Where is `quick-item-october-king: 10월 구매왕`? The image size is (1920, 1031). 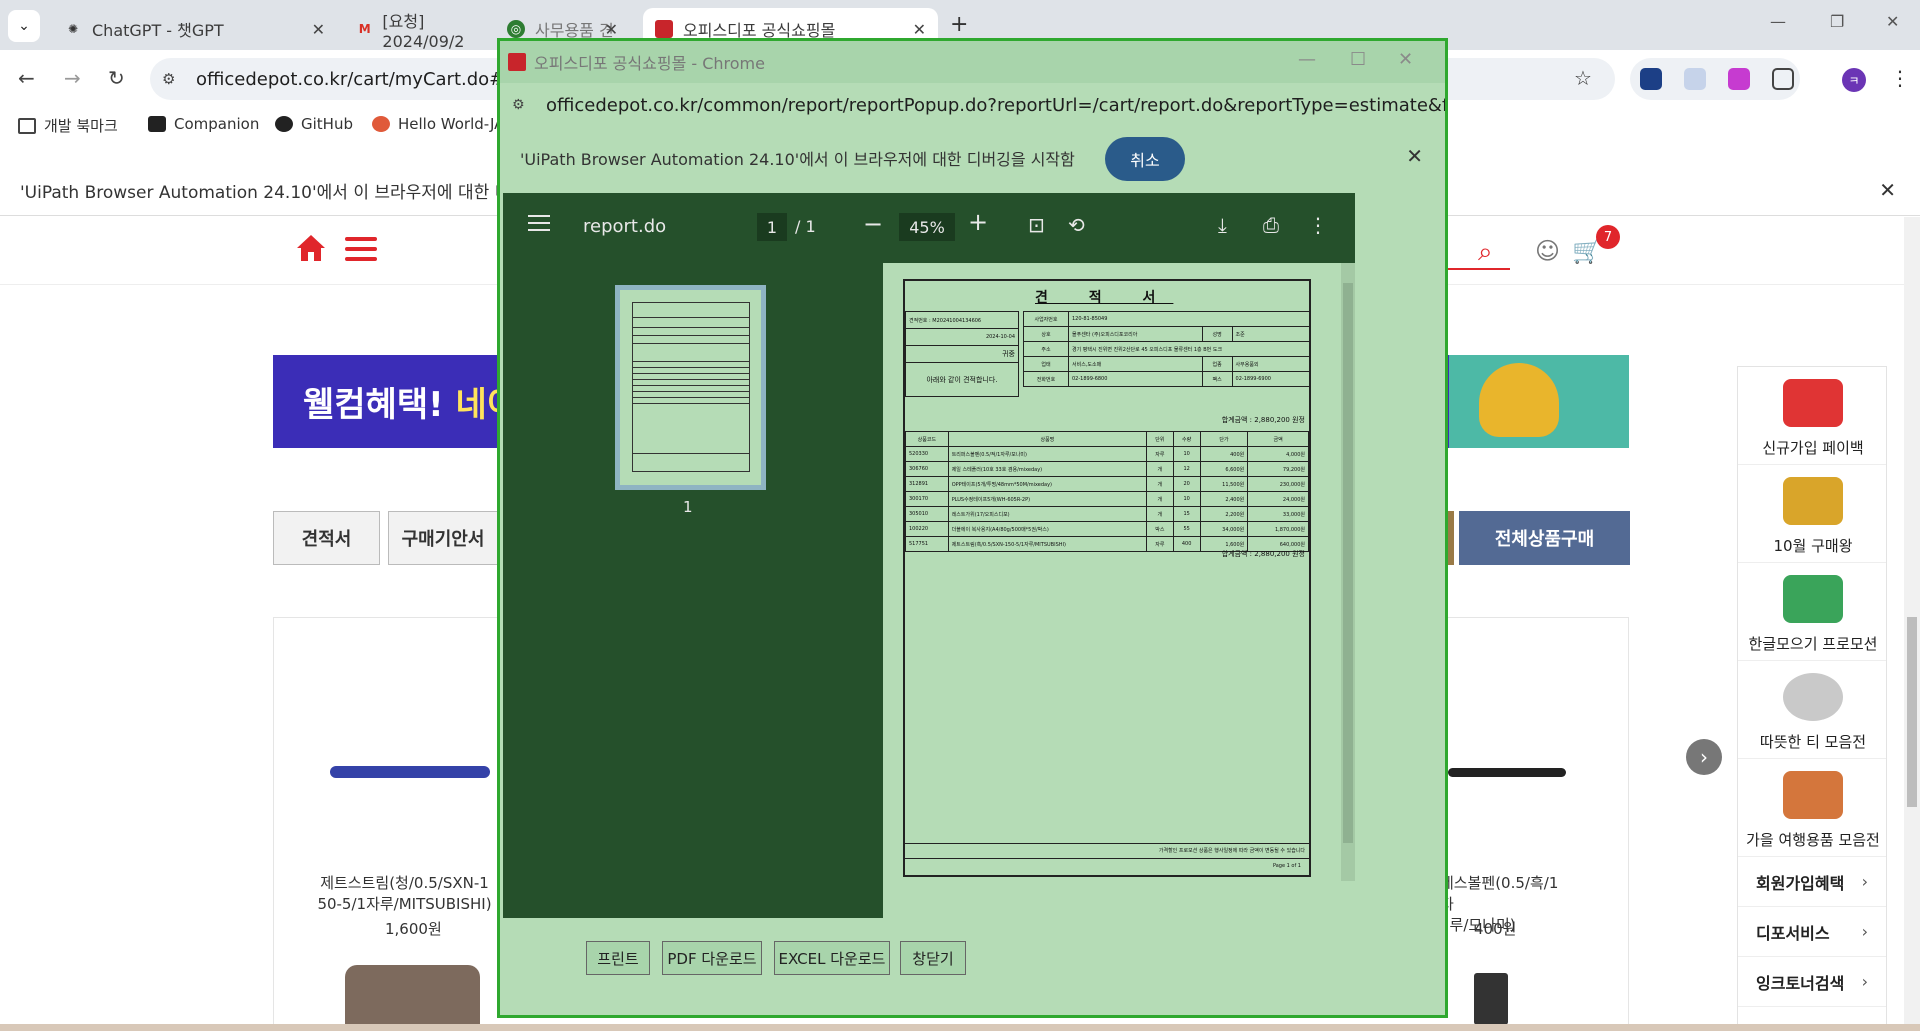
quick-item-october-king: 10월 구매왕 is located at coordinates (1812, 514).